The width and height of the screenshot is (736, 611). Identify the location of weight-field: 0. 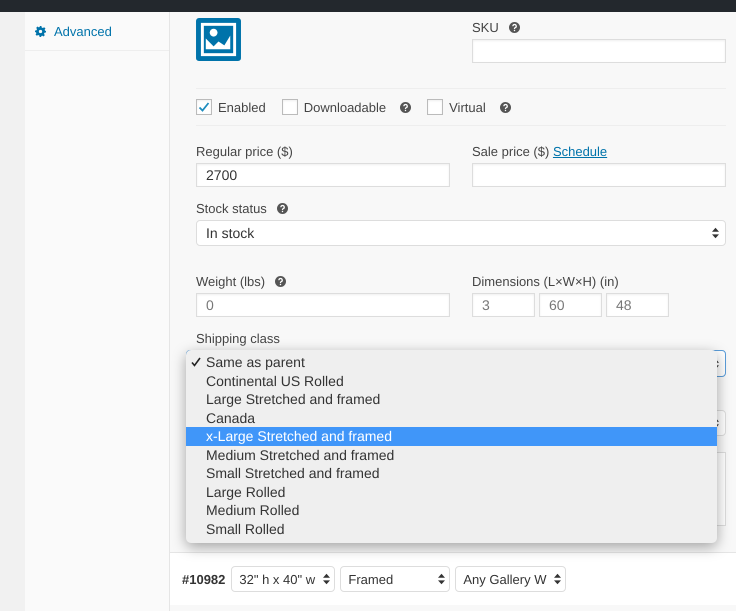
(323, 305).